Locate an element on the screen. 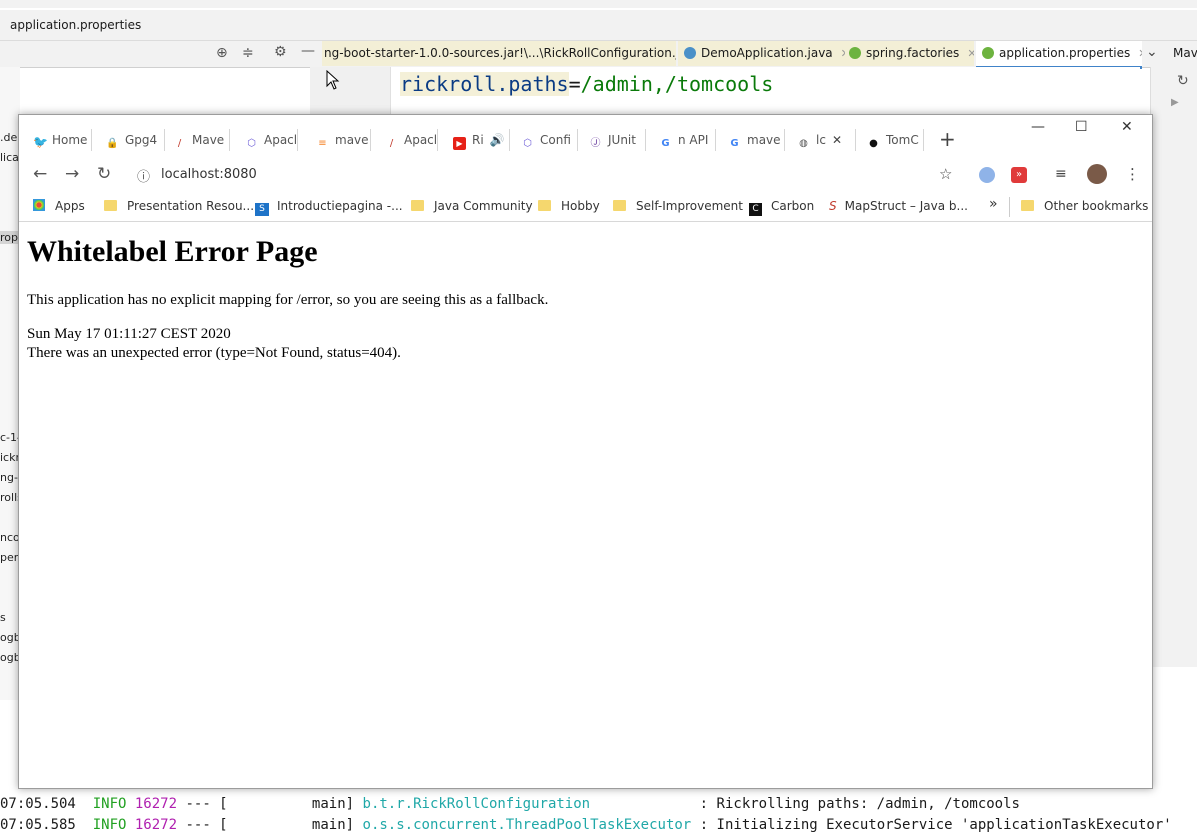  browser-tab: / Apacl is located at coordinates (409, 140).